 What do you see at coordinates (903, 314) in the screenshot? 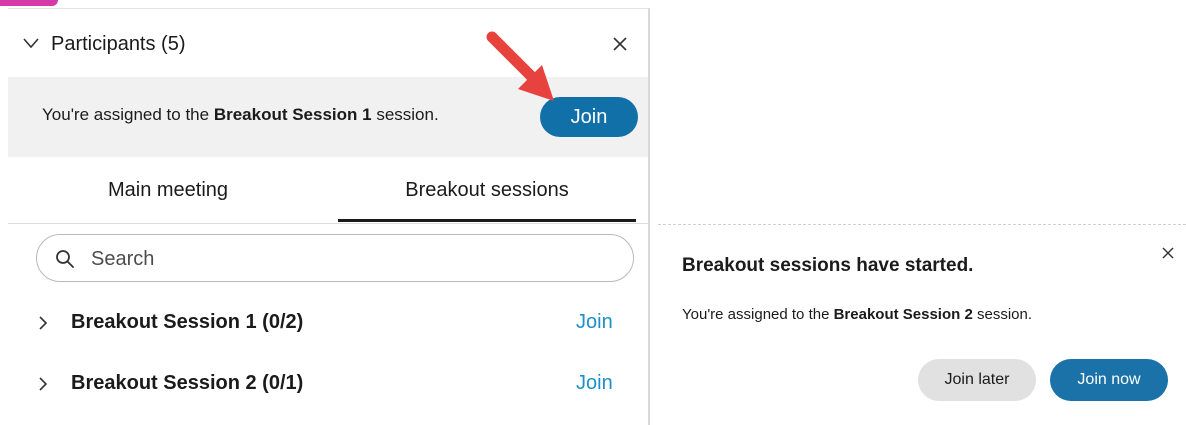
I see `notification-session-name: Breakout Session 2` at bounding box center [903, 314].